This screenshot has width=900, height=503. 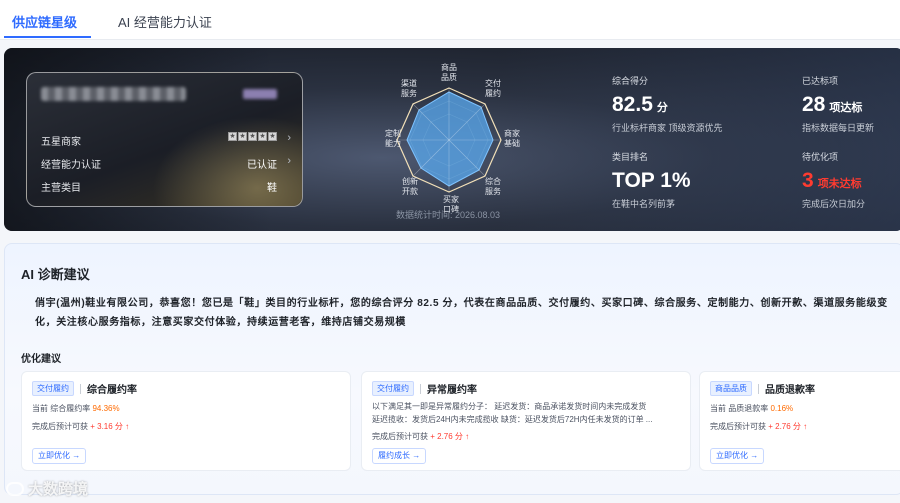 What do you see at coordinates (15, 489) in the screenshot?
I see `watermark-logo-icon` at bounding box center [15, 489].